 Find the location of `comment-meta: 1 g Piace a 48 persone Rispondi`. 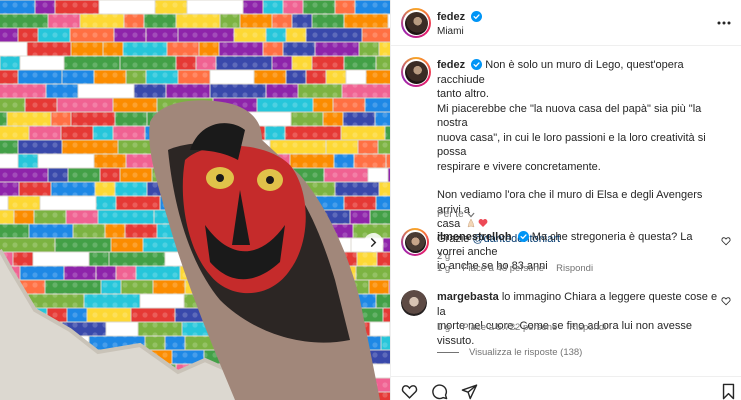

comment-meta: 1 g Piace a 48 persone Rispondi is located at coordinates (515, 268).